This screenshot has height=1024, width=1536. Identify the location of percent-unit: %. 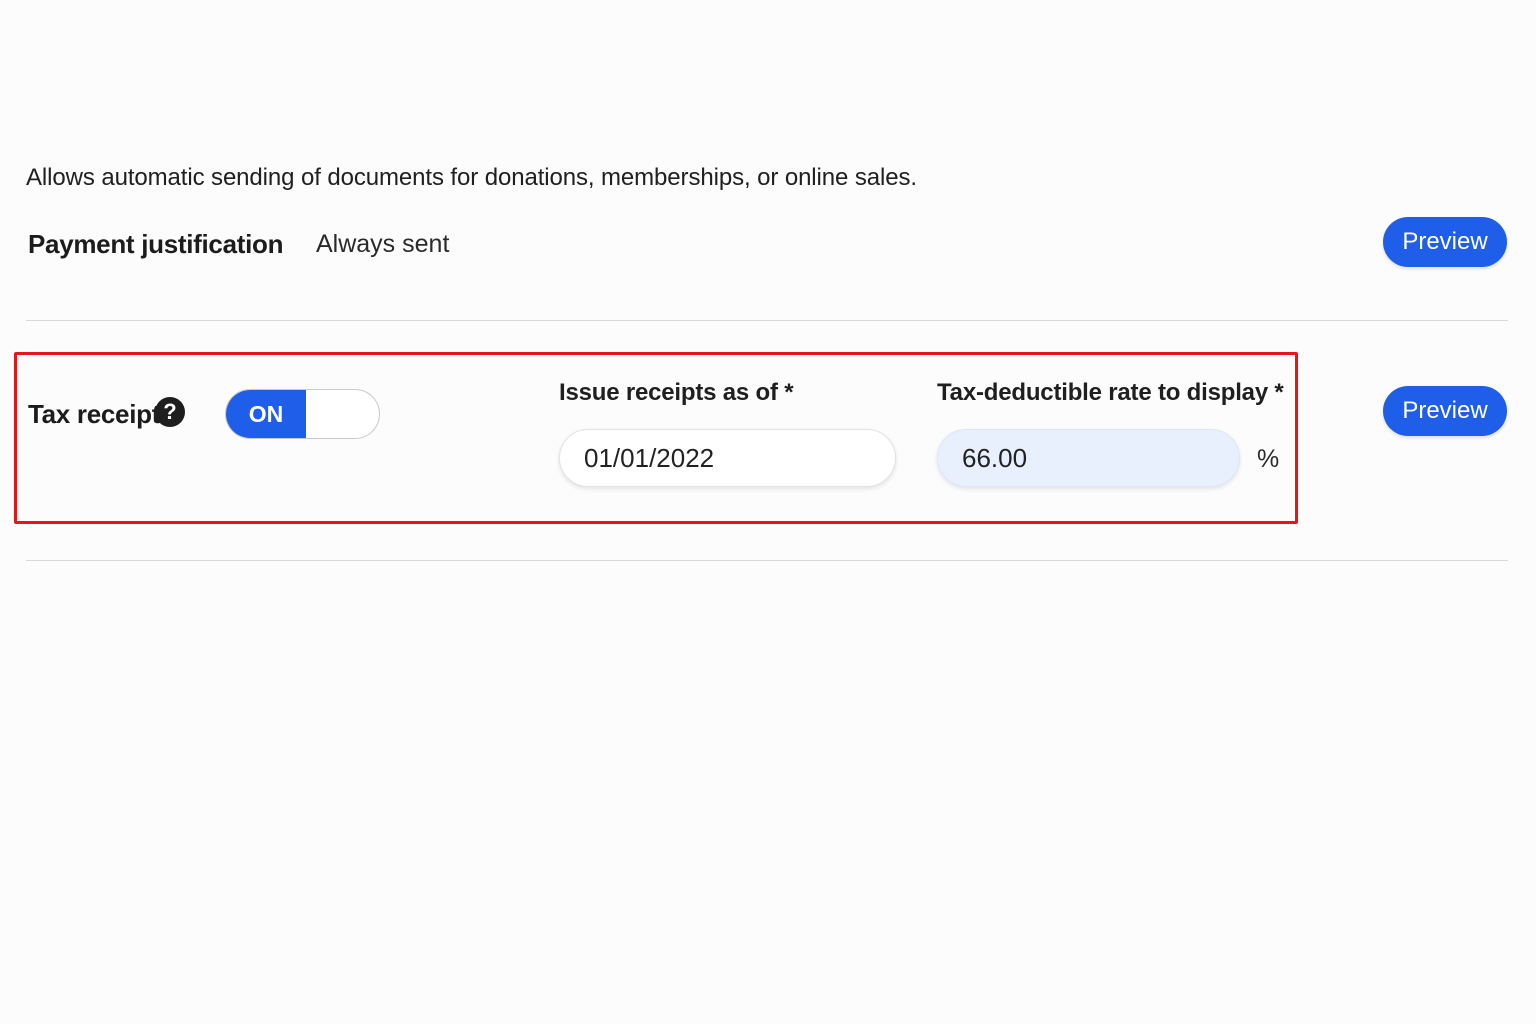
(1268, 459).